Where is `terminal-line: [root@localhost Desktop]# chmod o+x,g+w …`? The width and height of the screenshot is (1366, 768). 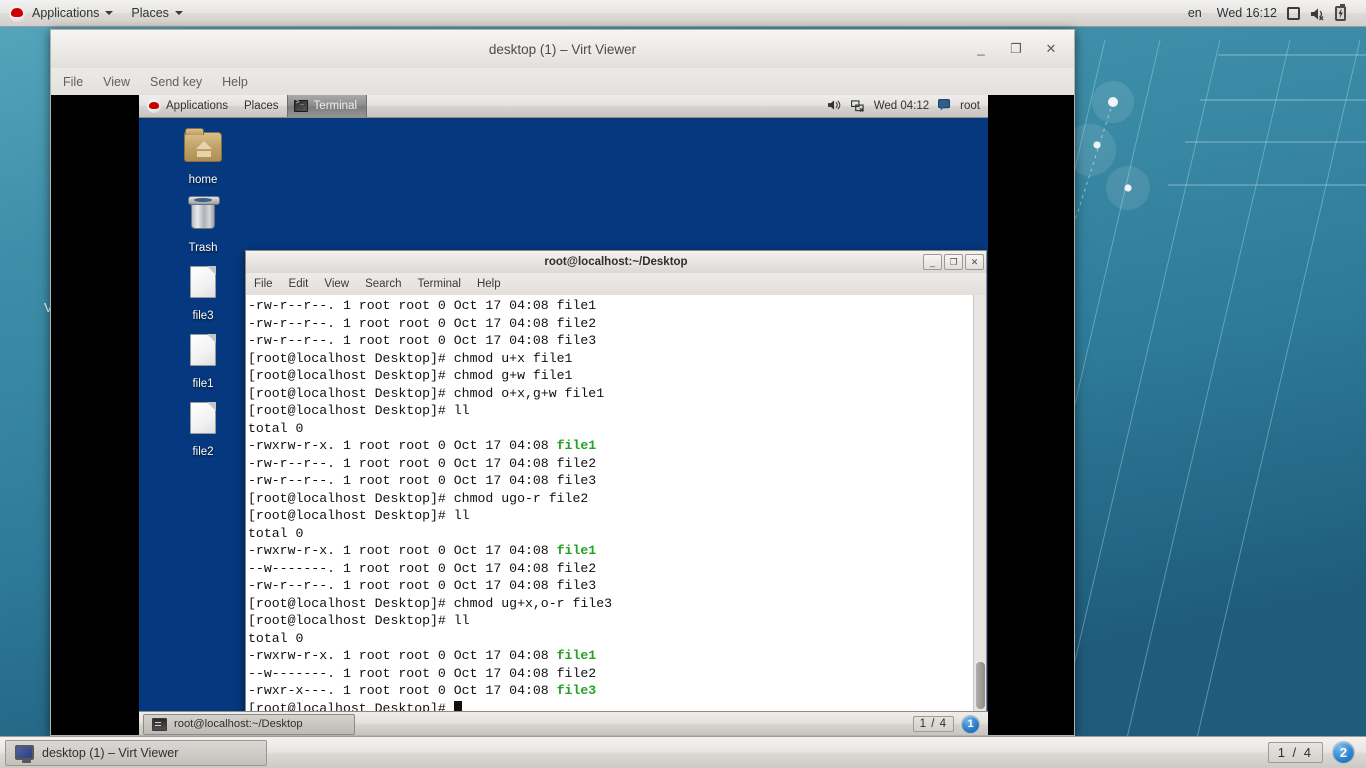
terminal-line: [root@localhost Desktop]# chmod o+x,g+w … is located at coordinates (426, 393).